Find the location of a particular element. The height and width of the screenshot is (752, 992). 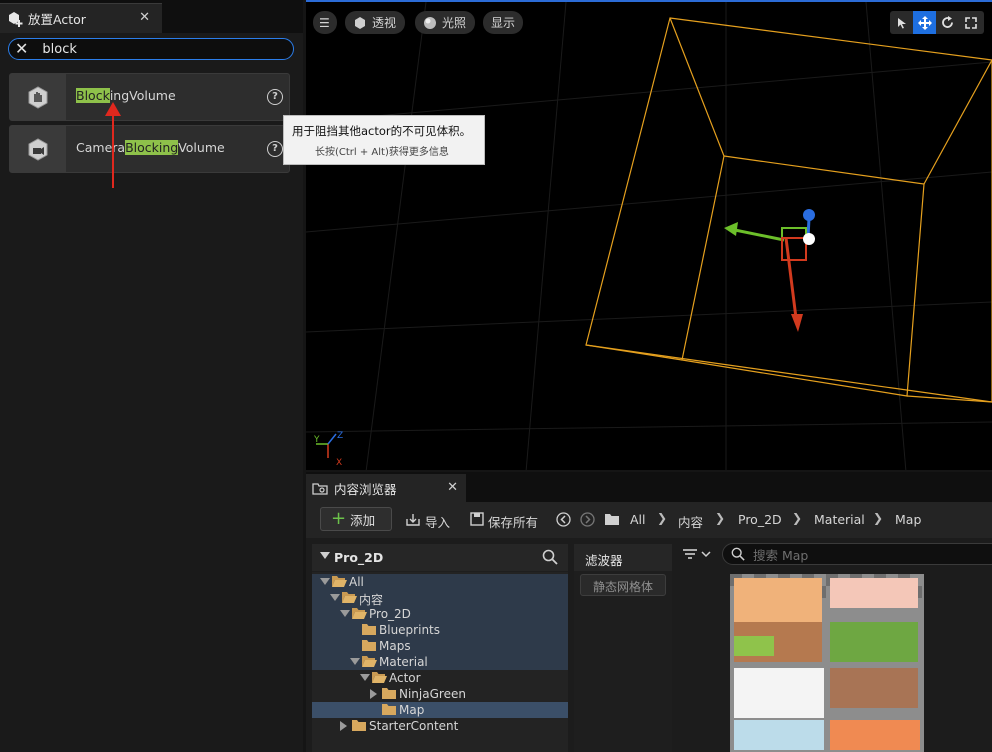

import-icon is located at coordinates (413, 520).